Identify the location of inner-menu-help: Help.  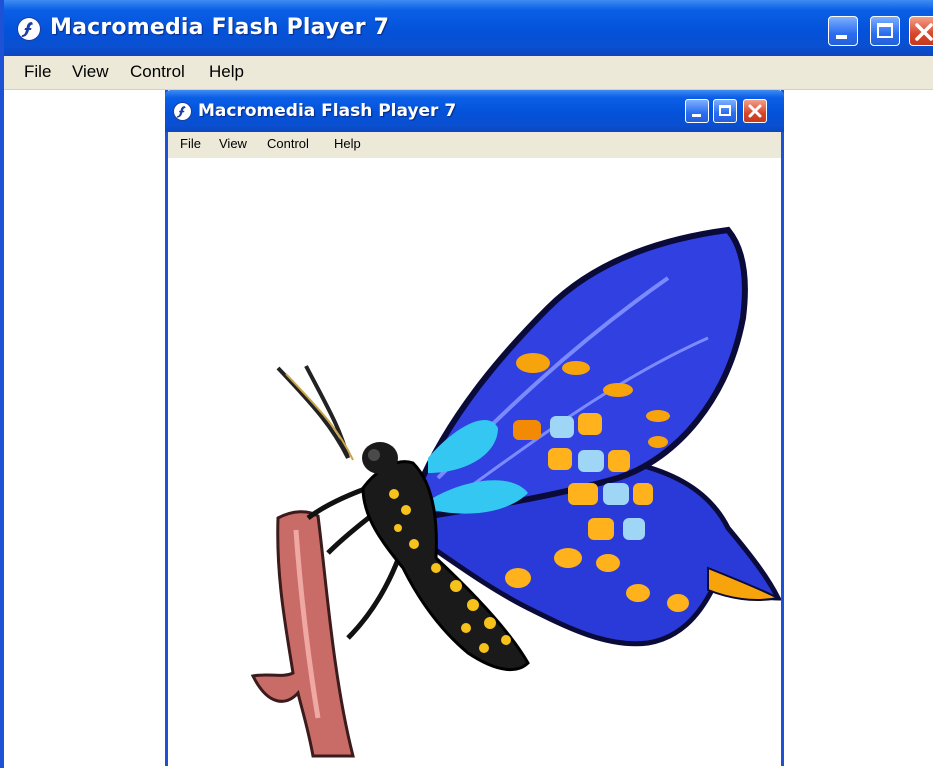
(347, 143).